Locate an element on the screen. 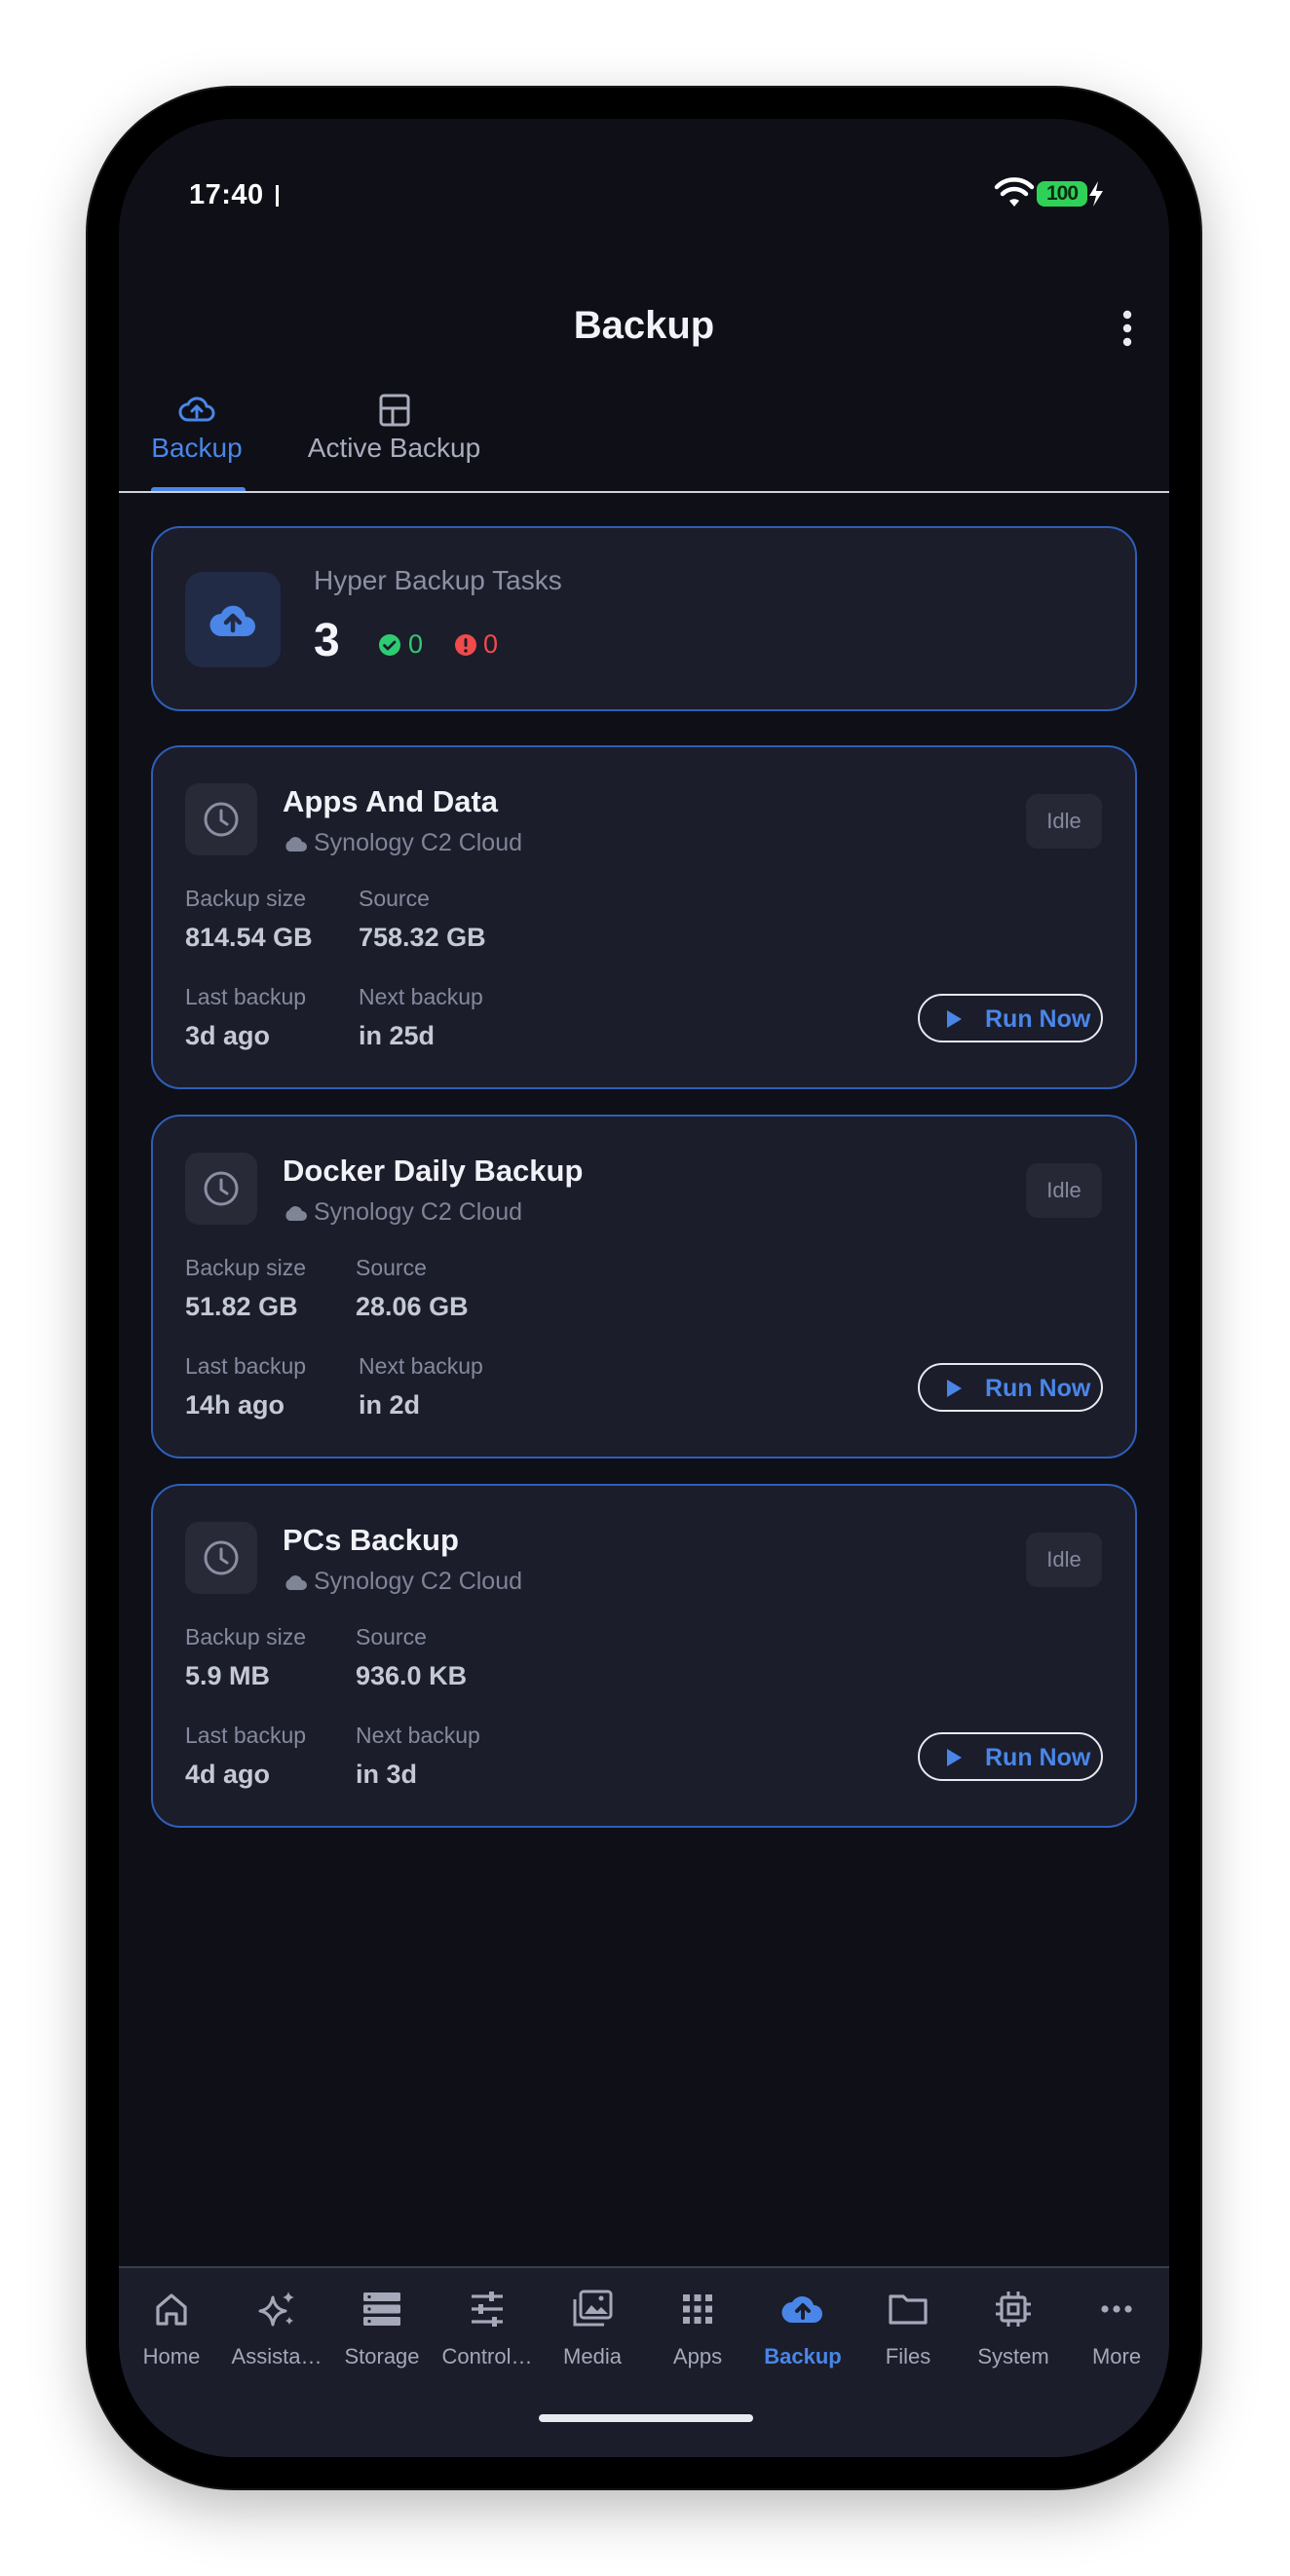 This screenshot has width=1290, height=2576. media-icon is located at coordinates (593, 2308).